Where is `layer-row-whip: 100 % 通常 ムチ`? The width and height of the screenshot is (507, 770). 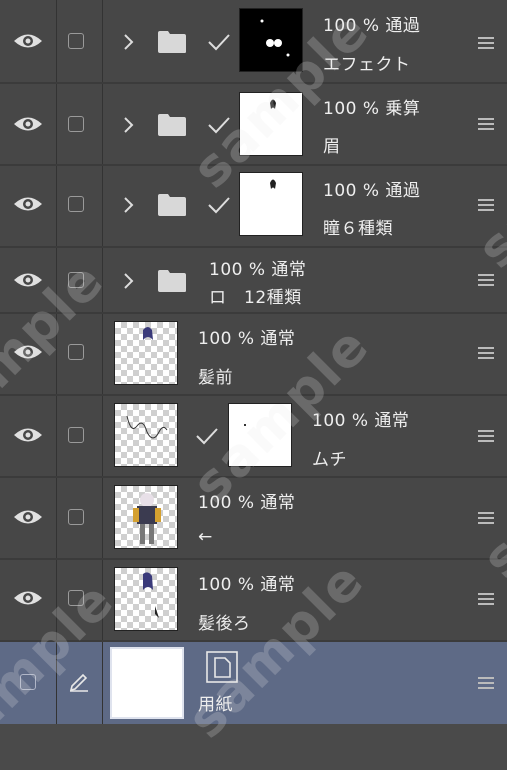
layer-row-whip: 100 % 通常 ムチ is located at coordinates (253, 436).